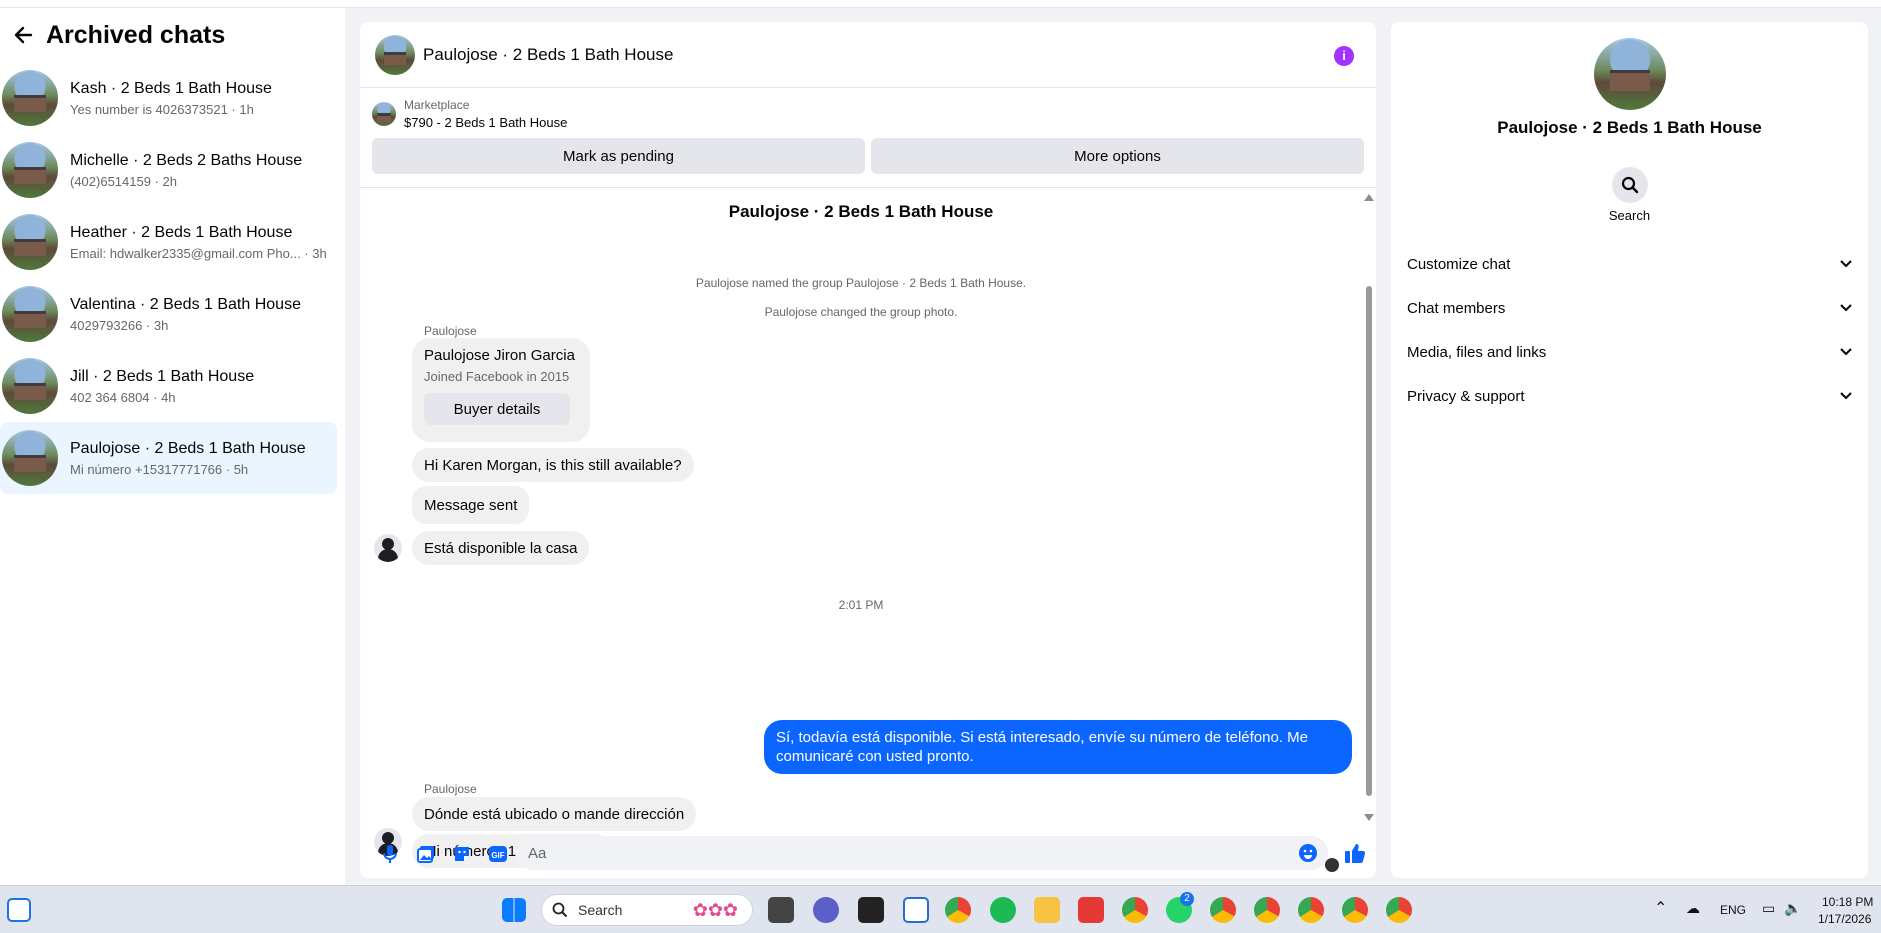 Image resolution: width=1881 pixels, height=933 pixels. I want to click on cloud-off-icon: ☁, so click(1693, 908).